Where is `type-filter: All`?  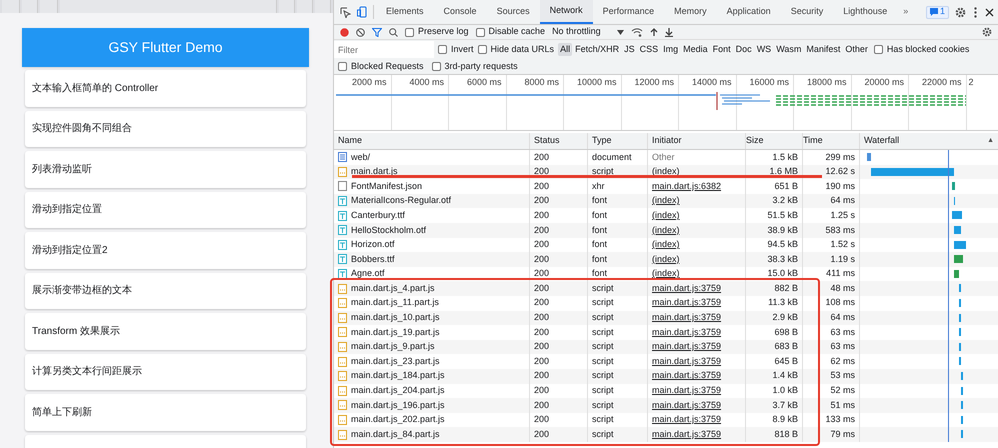 type-filter: All is located at coordinates (565, 49).